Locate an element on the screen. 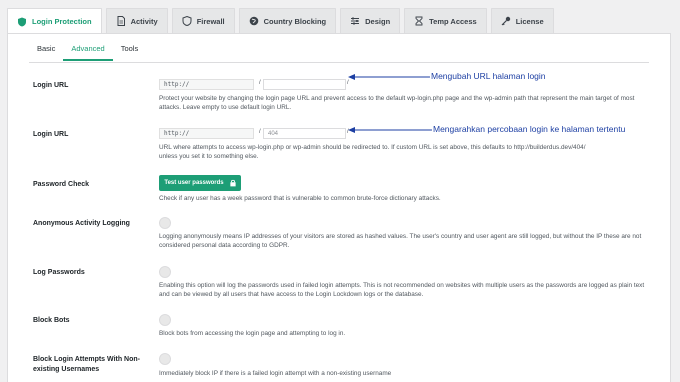 This screenshot has height=382, width=680. sub-tab-bar: Basic Advanced Tools is located at coordinates (87, 51).